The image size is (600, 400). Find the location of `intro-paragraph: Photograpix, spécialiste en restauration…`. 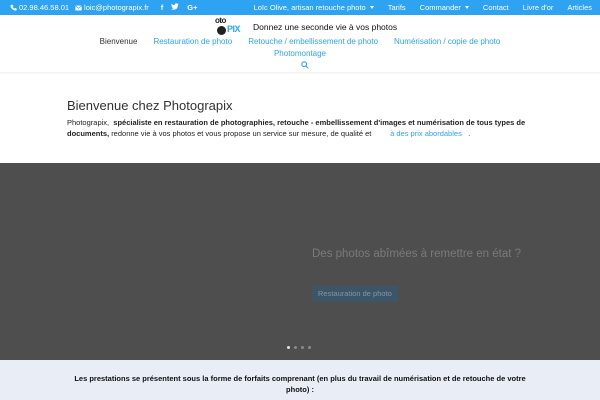

intro-paragraph: Photograpix, spécialiste en restauration… is located at coordinates (296, 128).